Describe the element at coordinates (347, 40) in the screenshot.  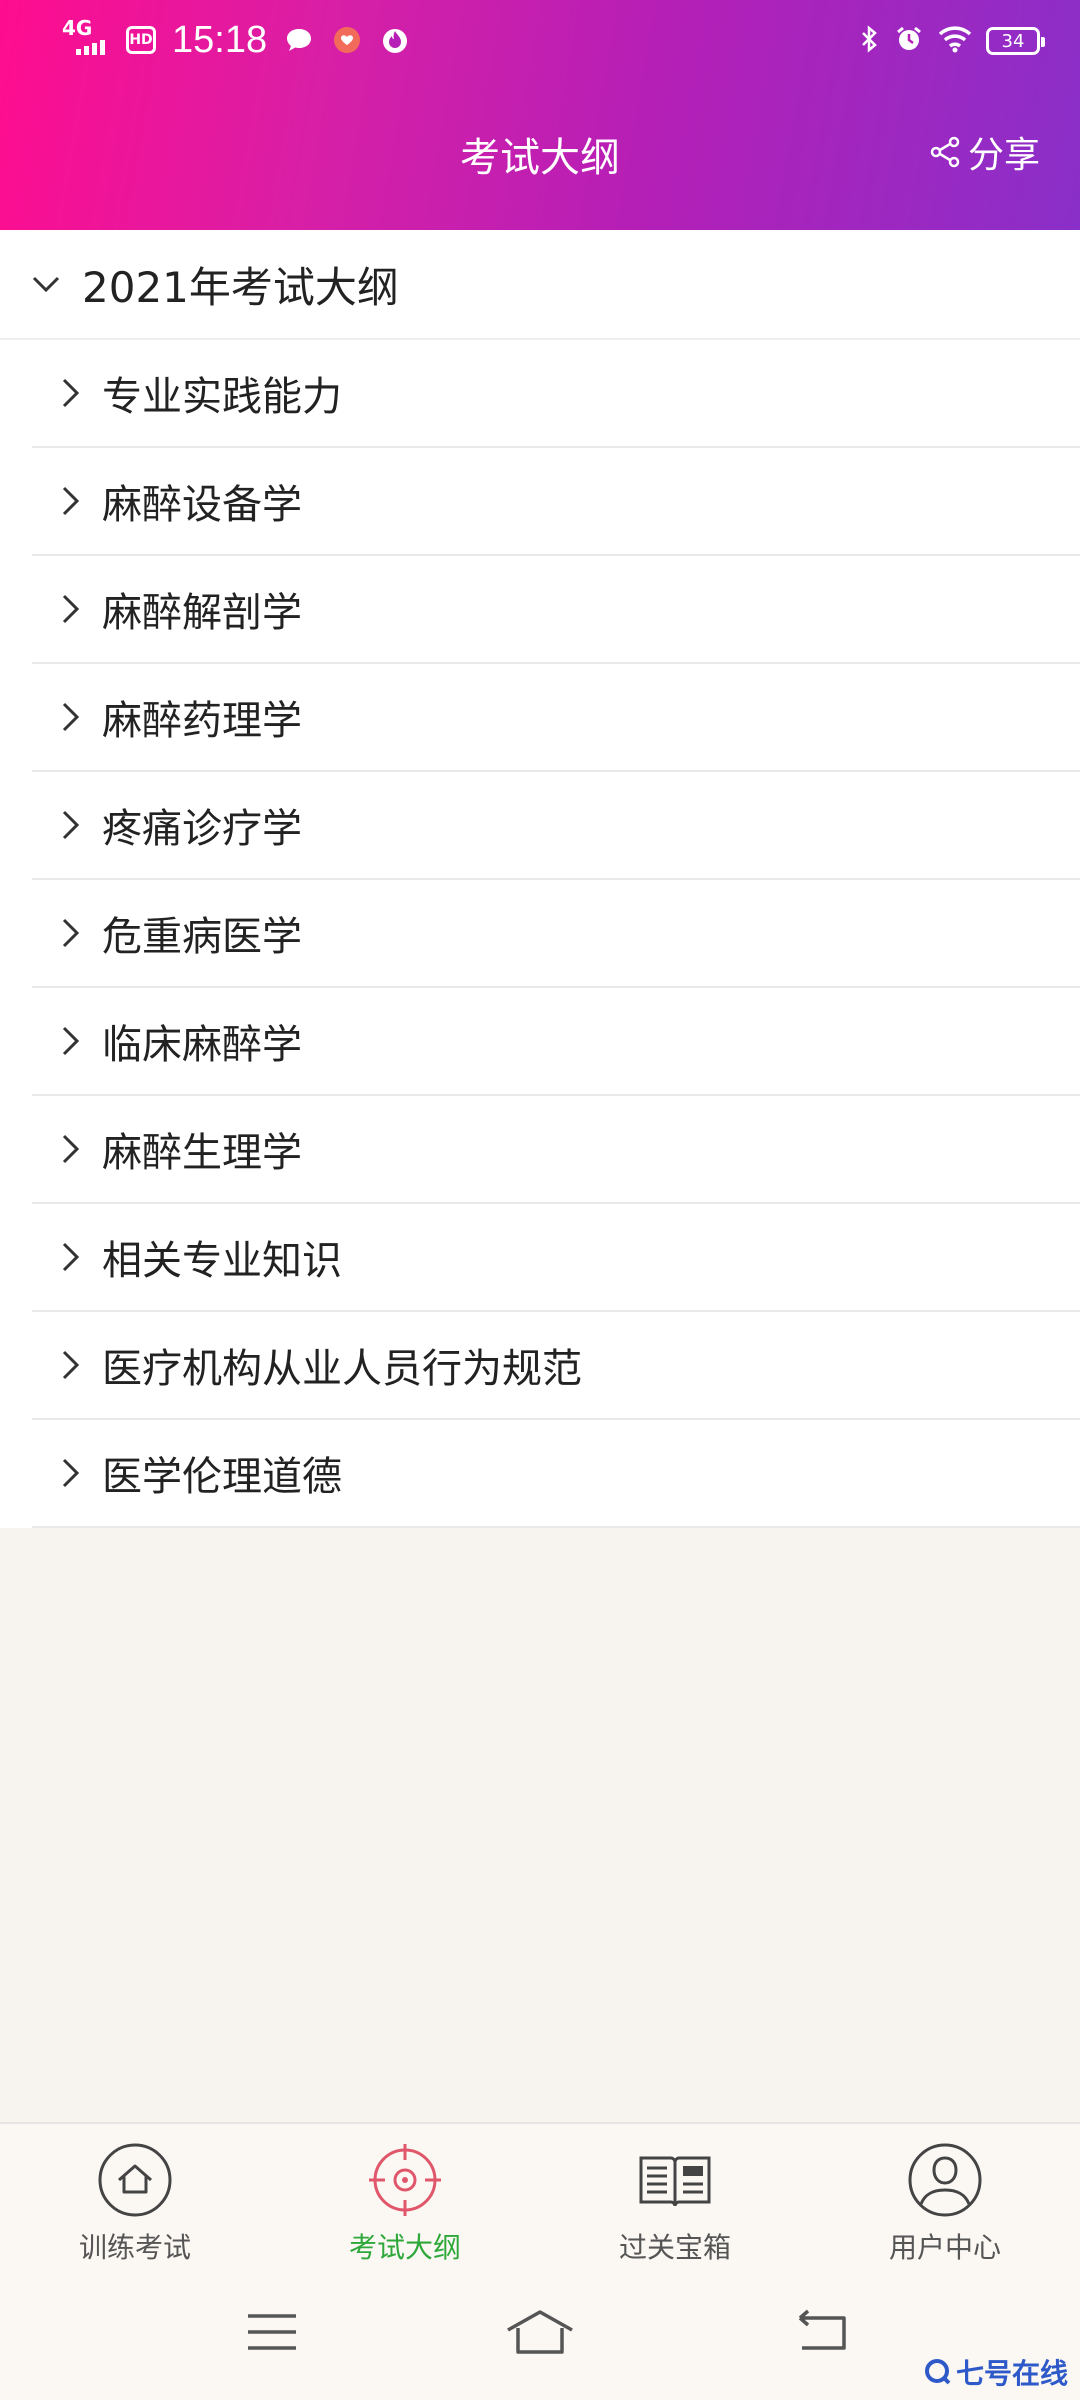
I see `app-notification-icon` at that location.